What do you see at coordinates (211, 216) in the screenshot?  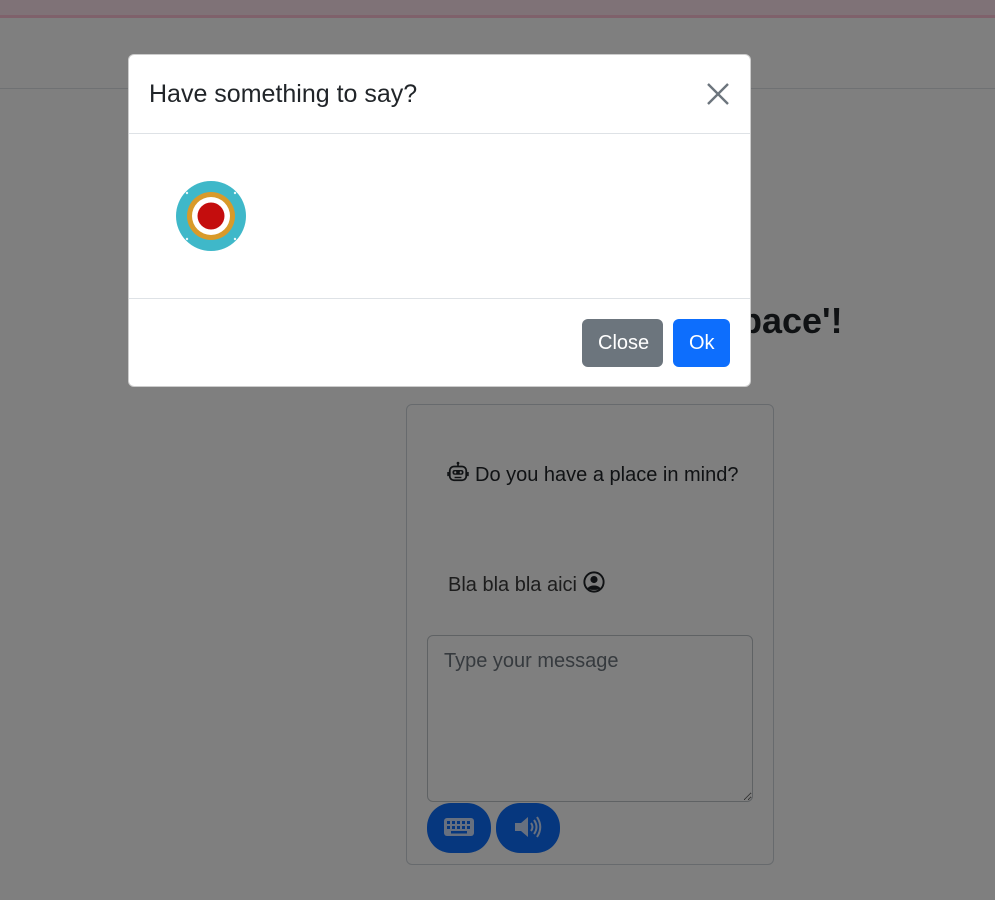 I see `record-icon` at bounding box center [211, 216].